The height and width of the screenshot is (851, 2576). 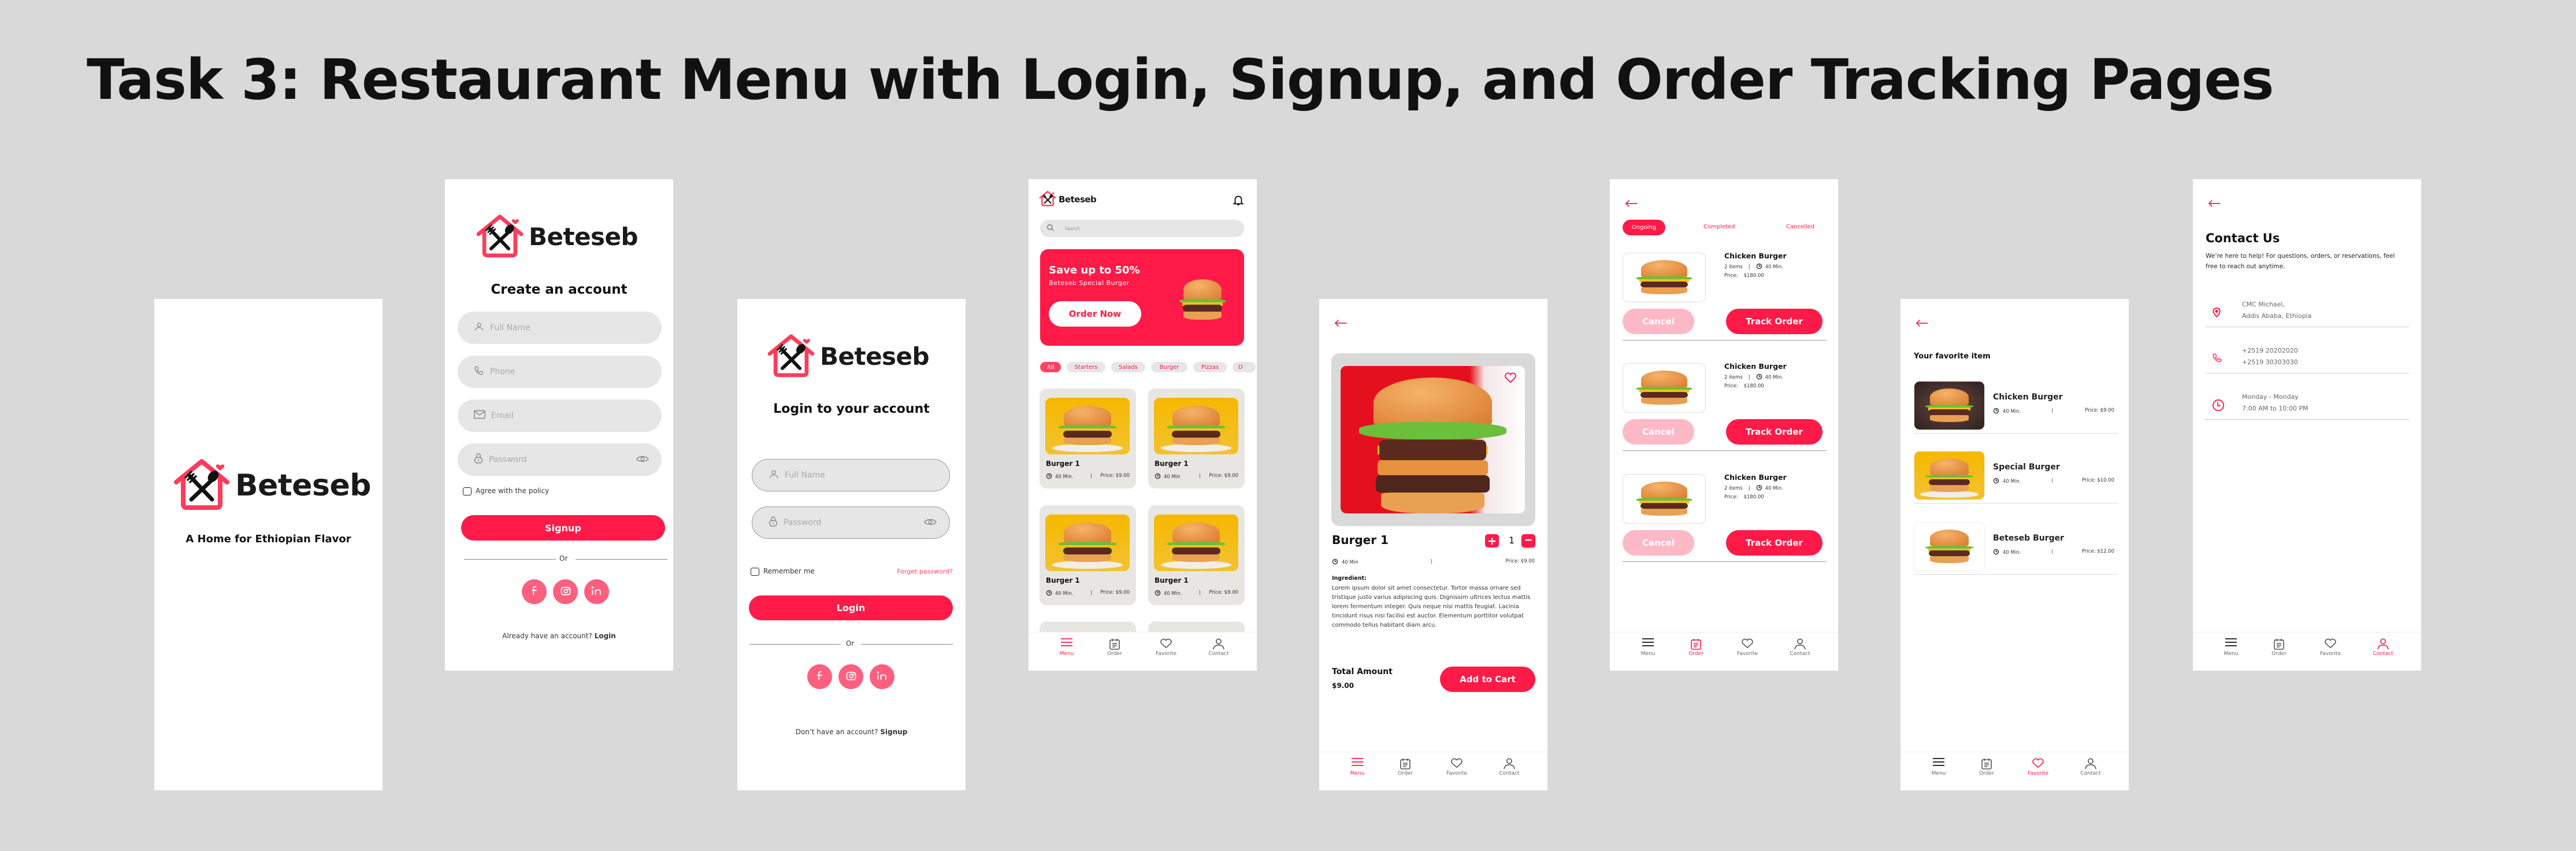 What do you see at coordinates (467, 491) in the screenshot?
I see `agree-checkbox` at bounding box center [467, 491].